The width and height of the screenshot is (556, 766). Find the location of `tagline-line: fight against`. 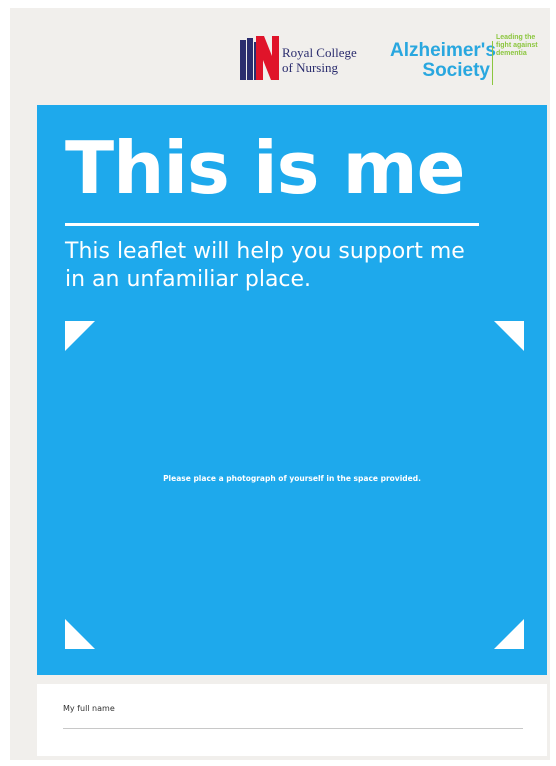

tagline-line: fight against is located at coordinates (517, 45).